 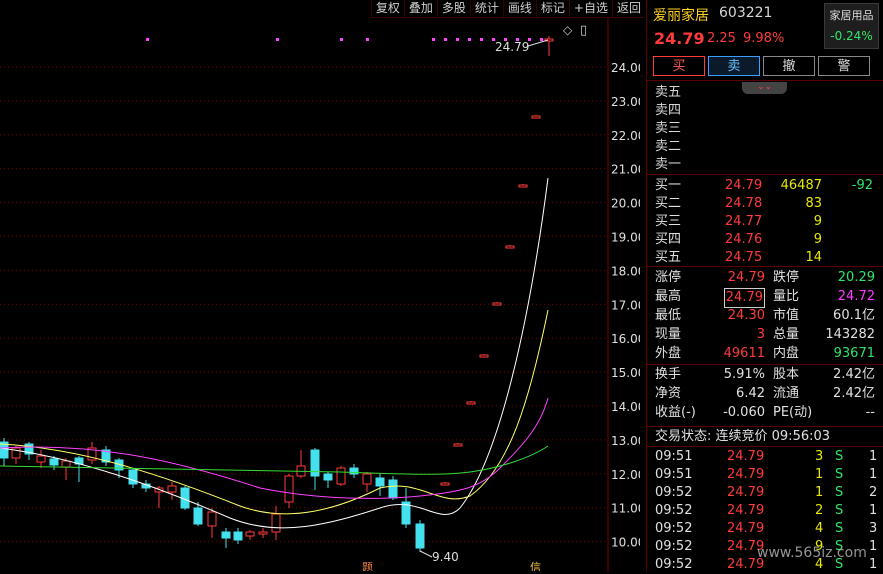 What do you see at coordinates (744, 221) in the screenshot?
I see `bid-price: 24.77` at bounding box center [744, 221].